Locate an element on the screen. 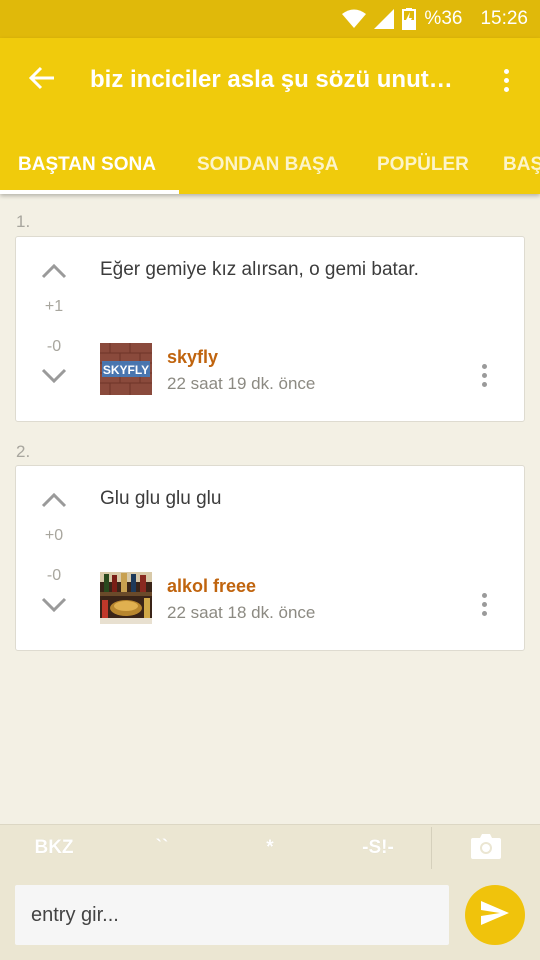 This screenshot has width=540, height=960. author-link: alkol freee is located at coordinates (211, 586).